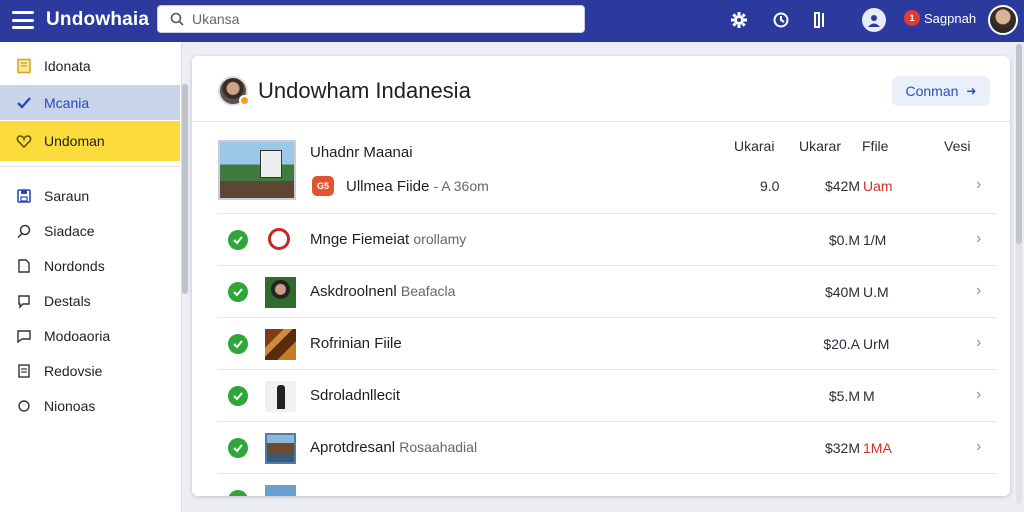  I want to click on status-badge, so click(244, 100).